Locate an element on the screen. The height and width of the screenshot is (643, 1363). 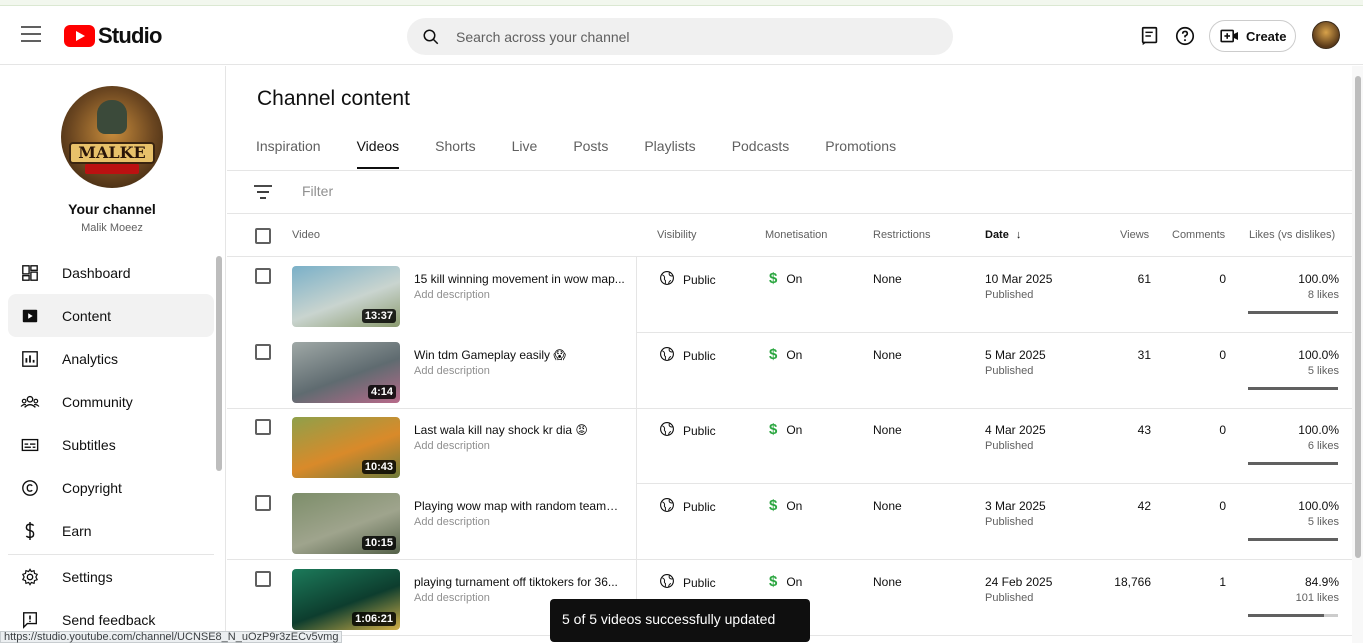
column-restrictions: Restrictions is located at coordinates (901, 235).